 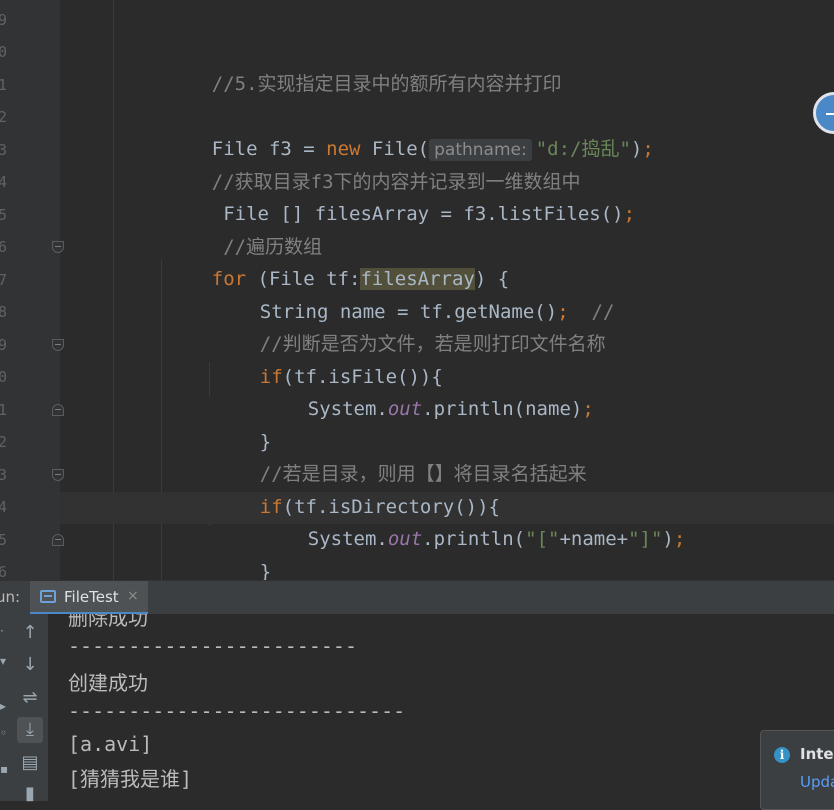 What do you see at coordinates (400, 195) in the screenshot?
I see `code-line: File [] filesArray = f3.listFiles();` at bounding box center [400, 195].